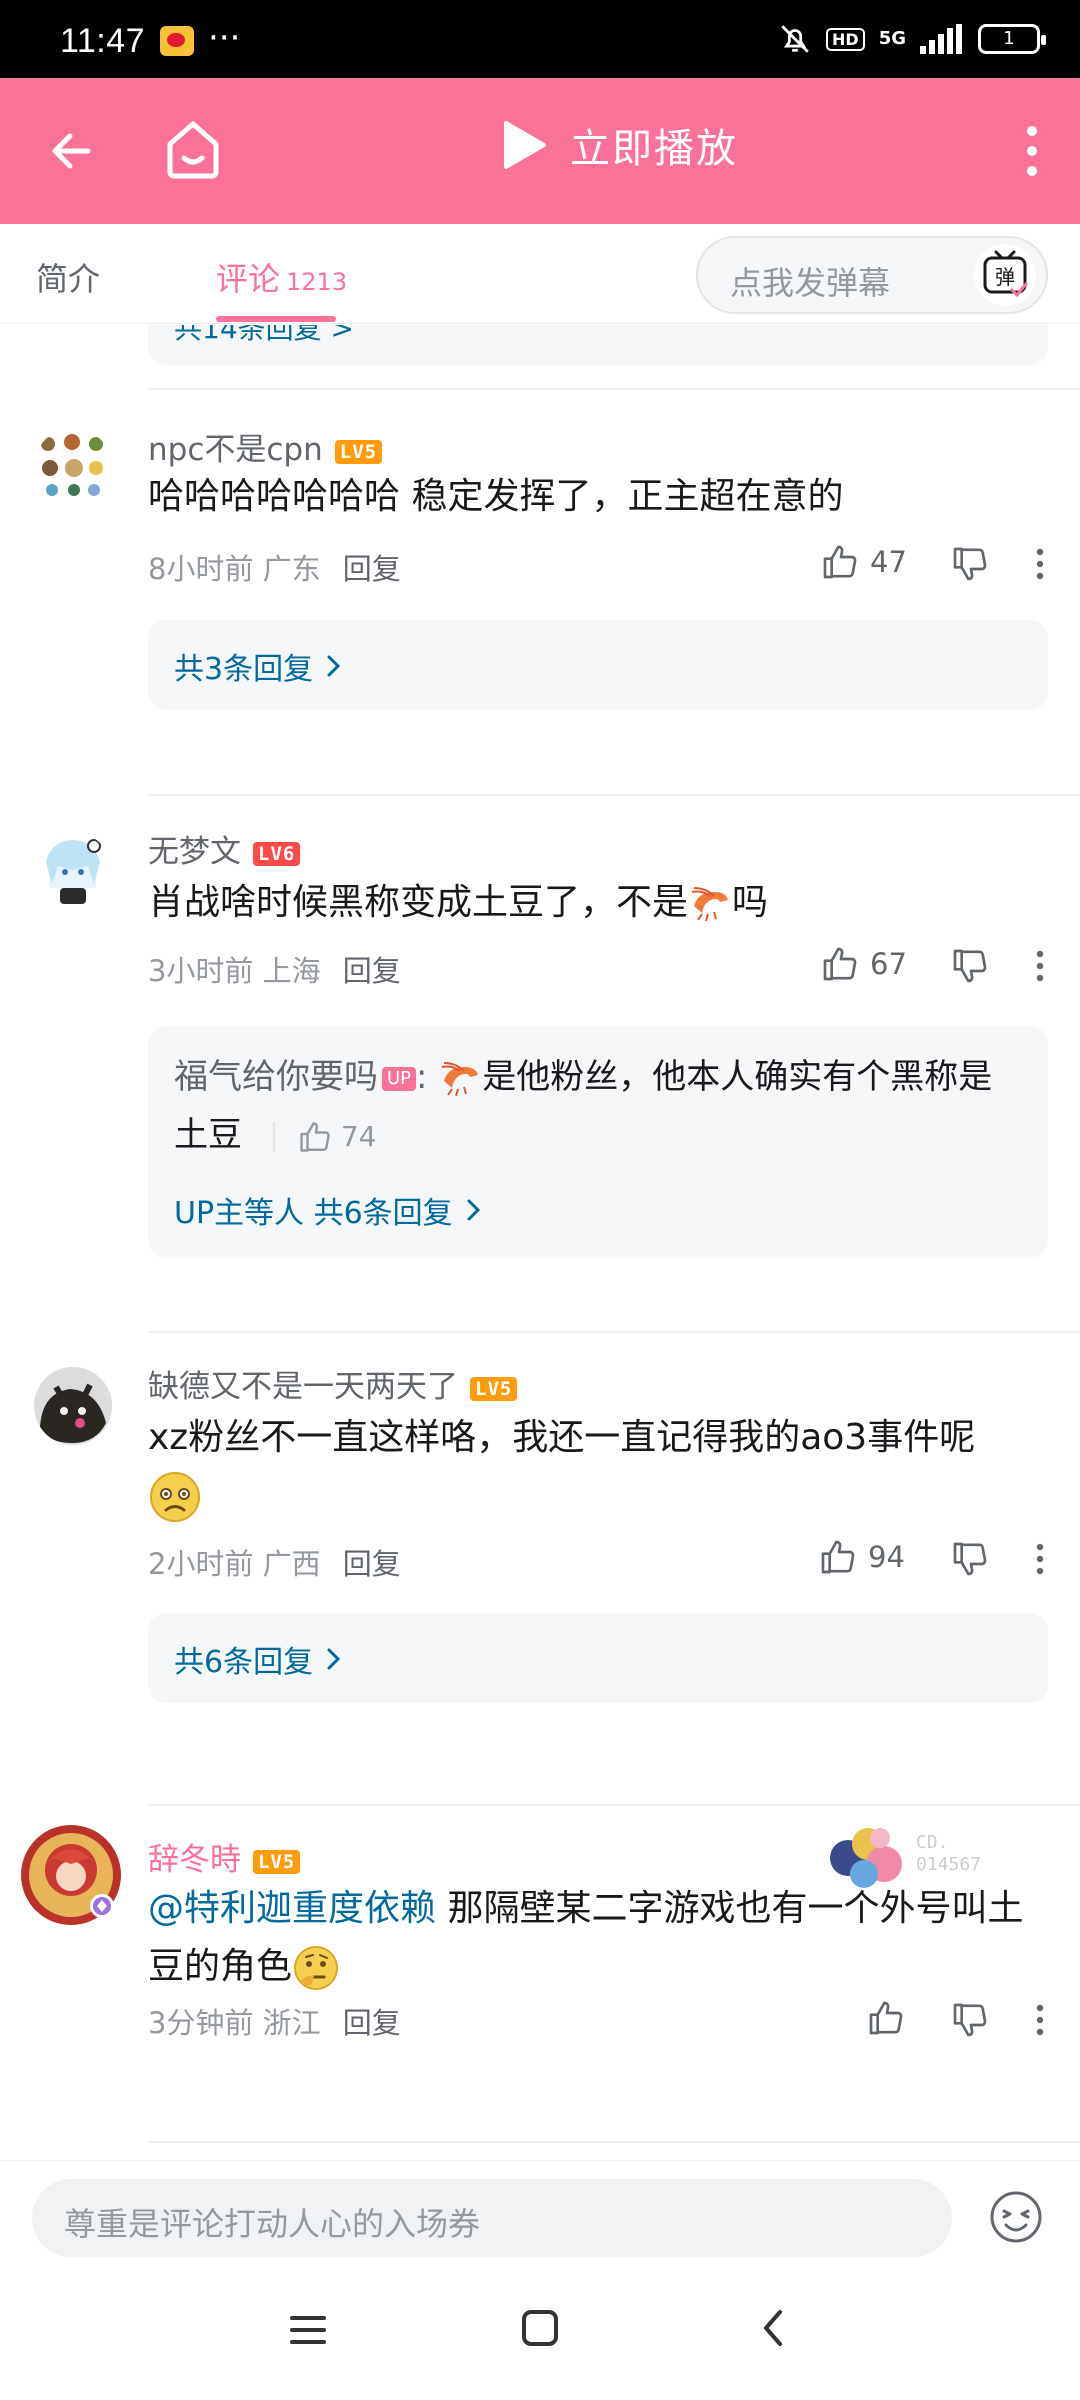 Image resolution: width=1080 pixels, height=2400 pixels. Describe the element at coordinates (540, 2328) in the screenshot. I see `home-nav-icon` at that location.